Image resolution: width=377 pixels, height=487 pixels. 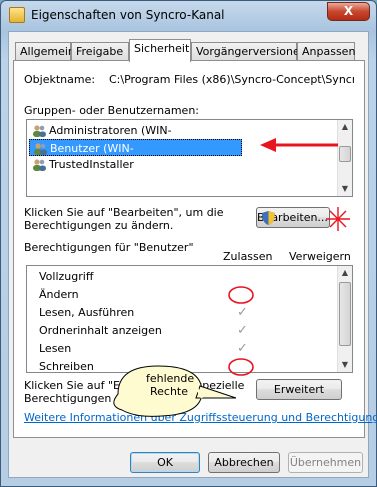 What do you see at coordinates (241, 295) in the screenshot?
I see `red-circle-annotation-aendern` at bounding box center [241, 295].